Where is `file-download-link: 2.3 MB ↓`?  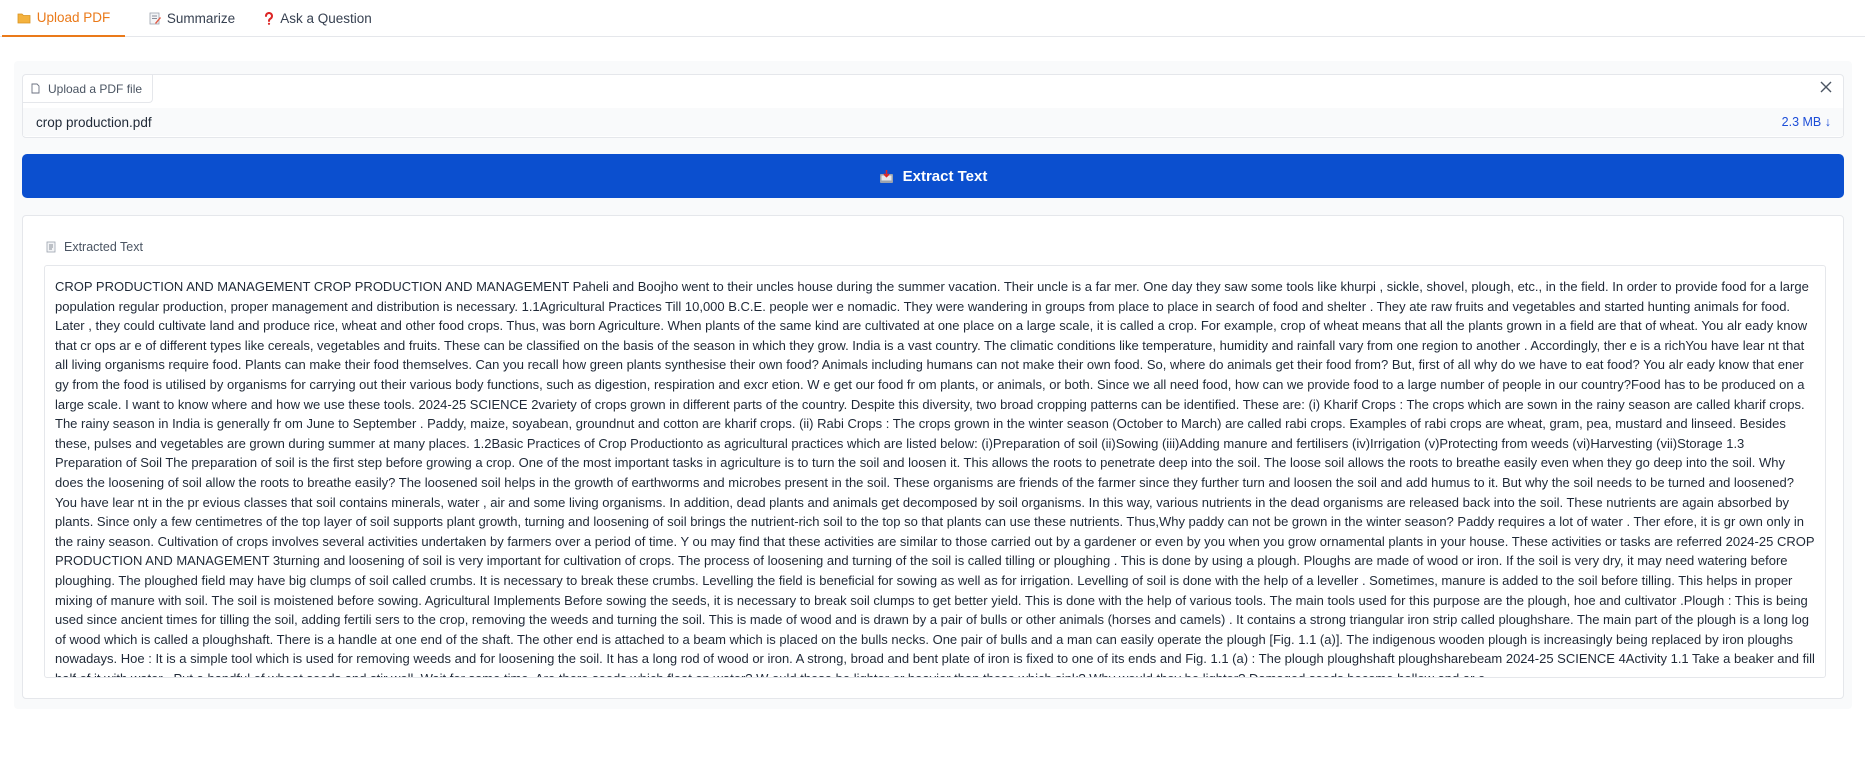
file-download-link: 2.3 MB ↓ is located at coordinates (1806, 122).